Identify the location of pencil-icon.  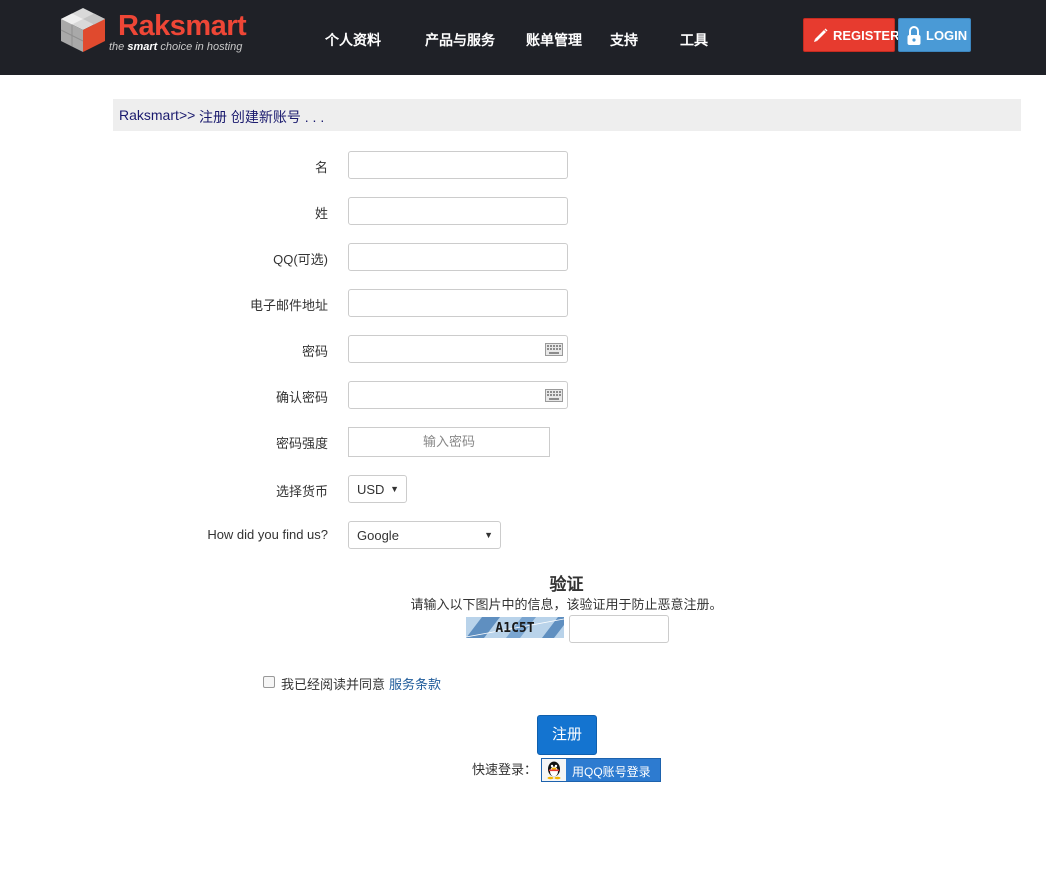
(821, 35).